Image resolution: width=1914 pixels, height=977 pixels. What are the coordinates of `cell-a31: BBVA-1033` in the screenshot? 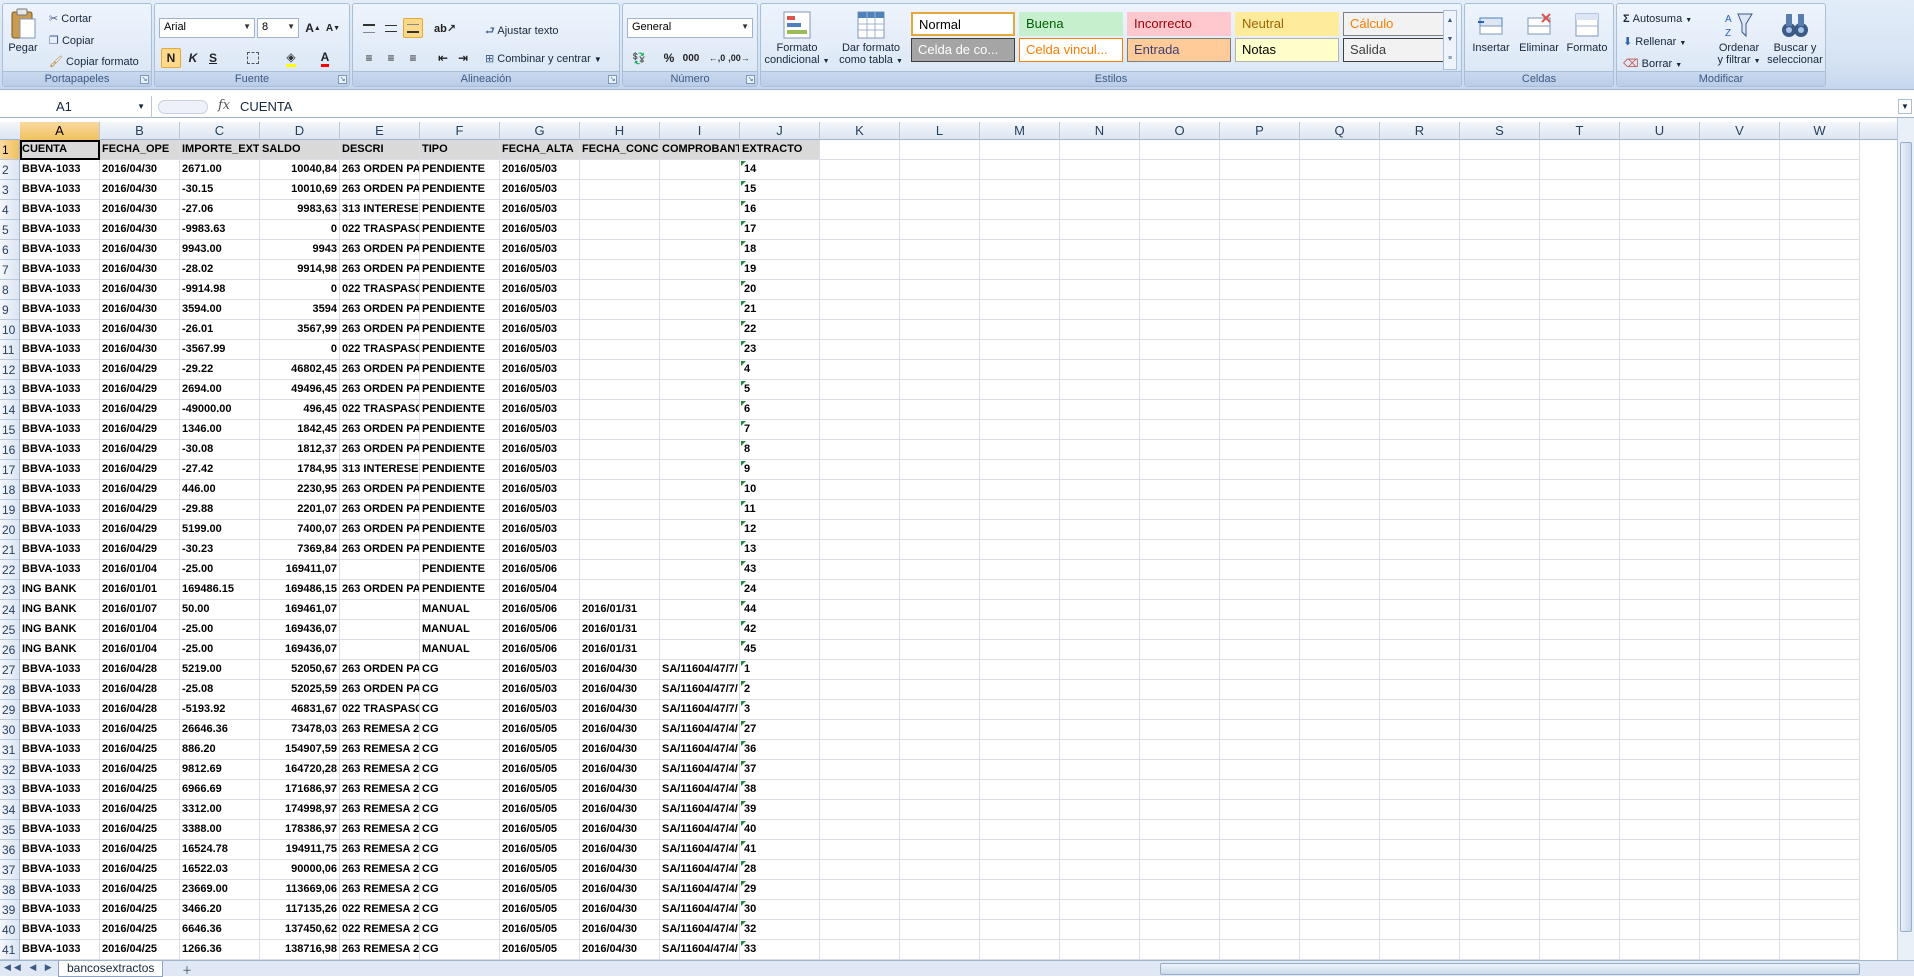 It's located at (60, 750).